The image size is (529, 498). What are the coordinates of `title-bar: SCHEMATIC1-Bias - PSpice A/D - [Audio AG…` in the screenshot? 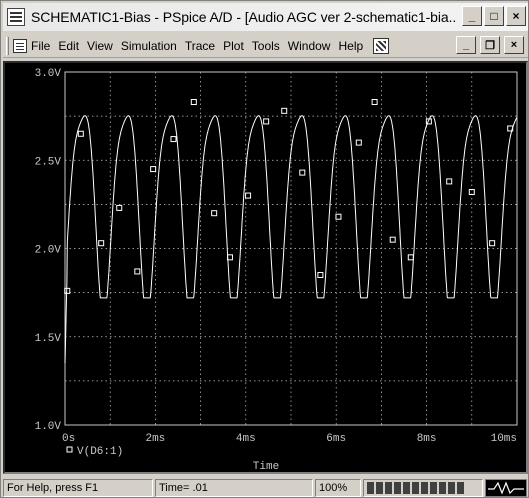 It's located at (265, 17).